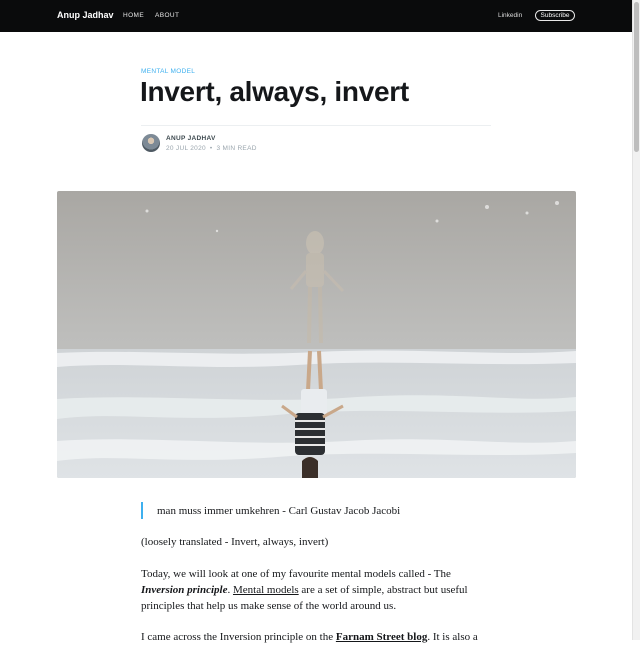  What do you see at coordinates (133, 15) in the screenshot?
I see `nav-home-link: HOME` at bounding box center [133, 15].